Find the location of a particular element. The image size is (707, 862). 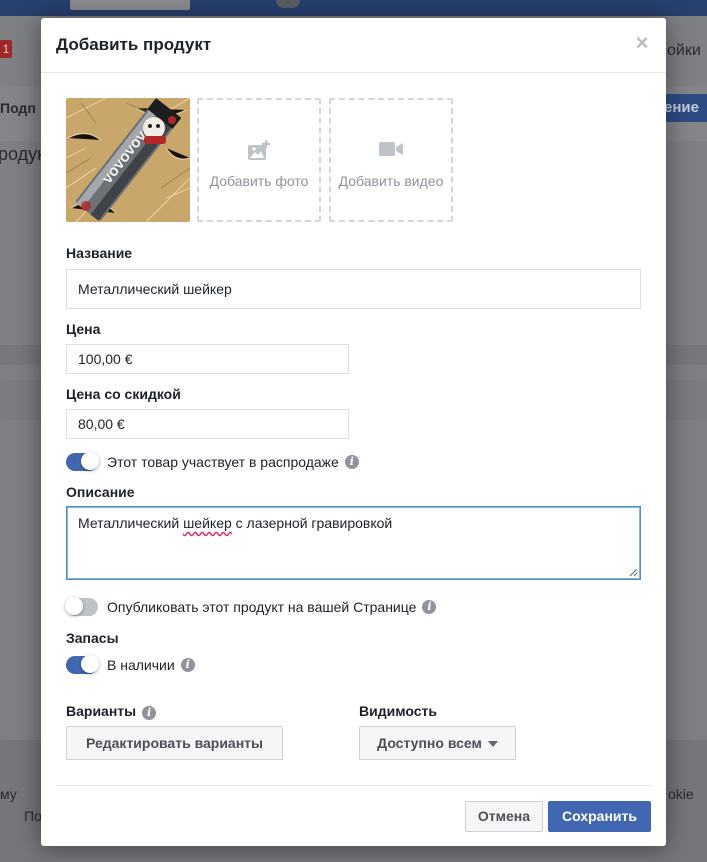

dialog-header: Добавить продукт × is located at coordinates (353, 45).